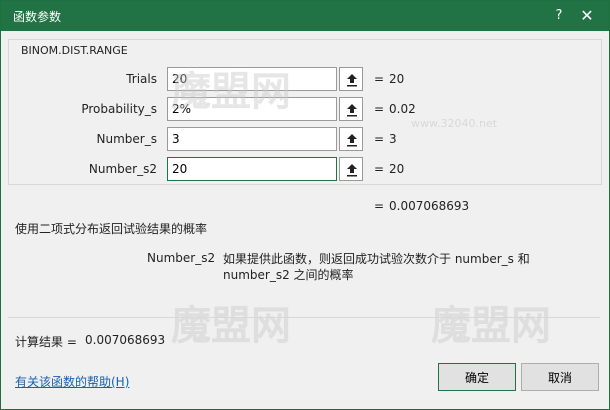  Describe the element at coordinates (231, 326) in the screenshot. I see `watermark-brand-lower: 魔盟网` at that location.